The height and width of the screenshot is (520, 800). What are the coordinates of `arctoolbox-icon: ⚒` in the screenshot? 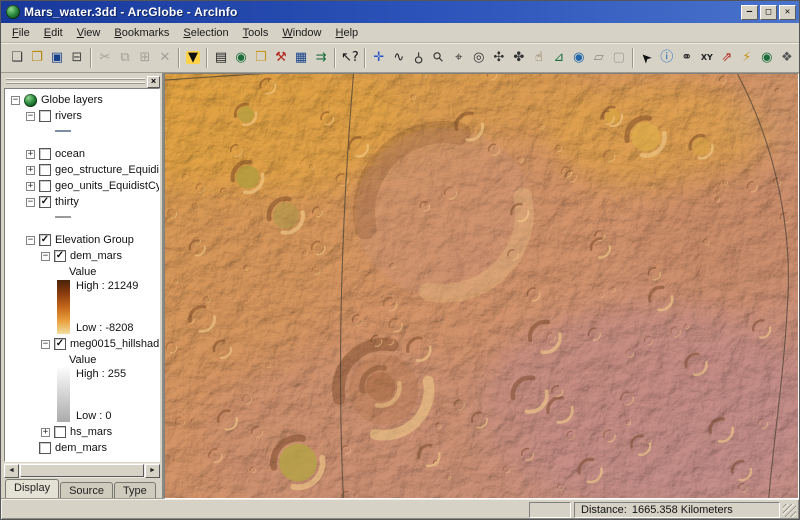 It's located at (281, 58).